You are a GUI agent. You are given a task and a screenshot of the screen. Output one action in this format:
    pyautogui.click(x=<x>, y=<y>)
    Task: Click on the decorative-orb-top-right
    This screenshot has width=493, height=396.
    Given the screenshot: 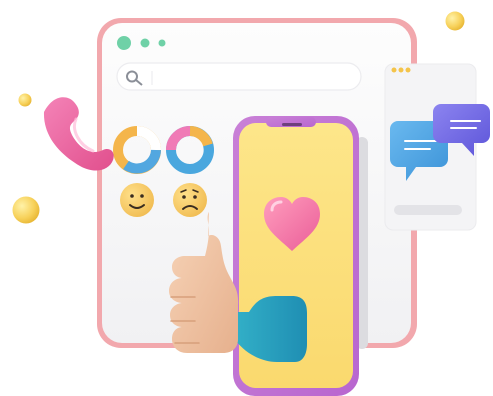 What is the action you would take?
    pyautogui.click(x=455, y=21)
    